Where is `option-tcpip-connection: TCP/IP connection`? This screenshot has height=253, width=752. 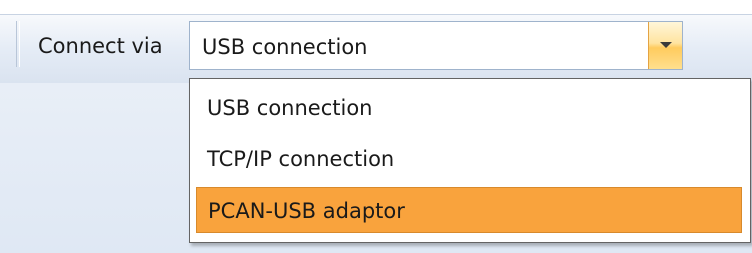 option-tcpip-connection: TCP/IP connection is located at coordinates (469, 159).